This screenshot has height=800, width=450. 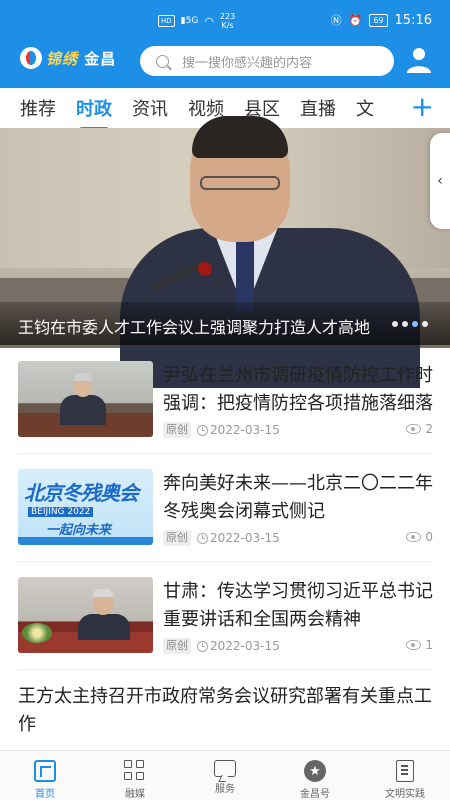 I want to click on news-title: 甘肃：传达学习贯彻习近平总书记重要讲话和全国两会精神, so click(x=298, y=605).